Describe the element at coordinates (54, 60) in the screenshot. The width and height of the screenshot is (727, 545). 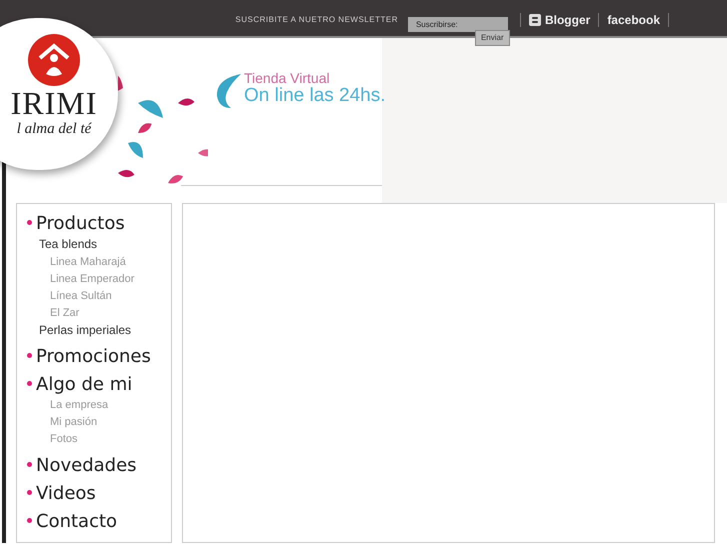
I see `logo-icon` at that location.